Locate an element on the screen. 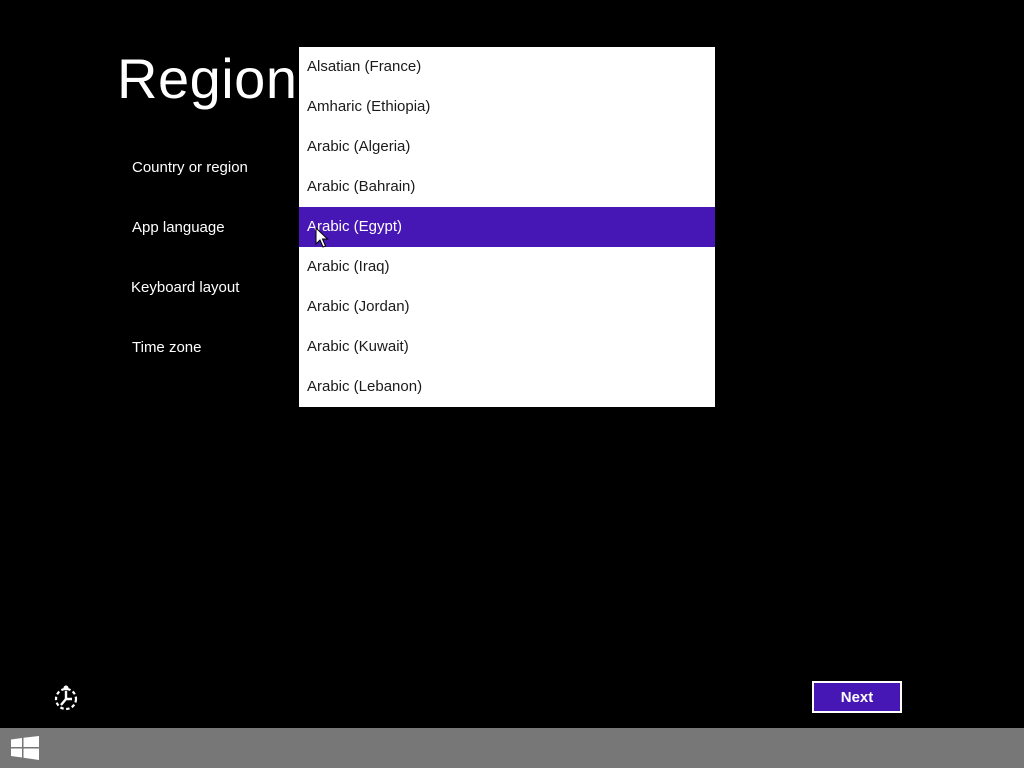  dropdown-option: Alsatian (France) is located at coordinates (507, 67).